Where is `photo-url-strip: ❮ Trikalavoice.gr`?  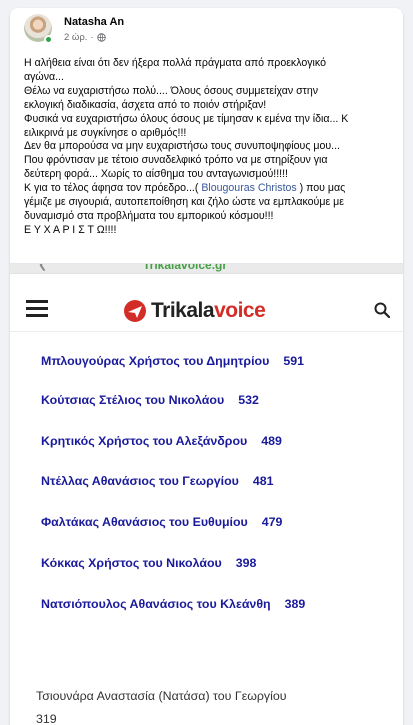
photo-url-strip: ❮ Trikalavoice.gr is located at coordinates (206, 269).